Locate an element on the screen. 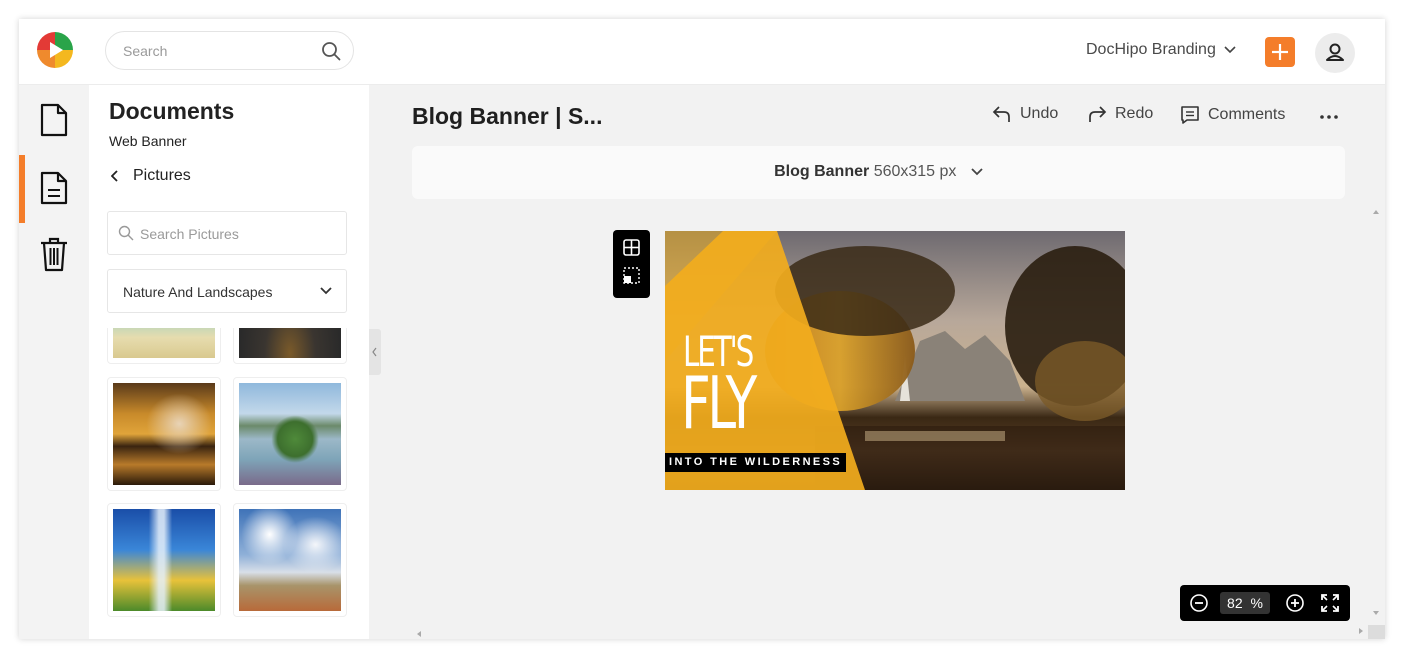 The image size is (1404, 658). scroll-right-arrow-icon is located at coordinates (1361, 631).